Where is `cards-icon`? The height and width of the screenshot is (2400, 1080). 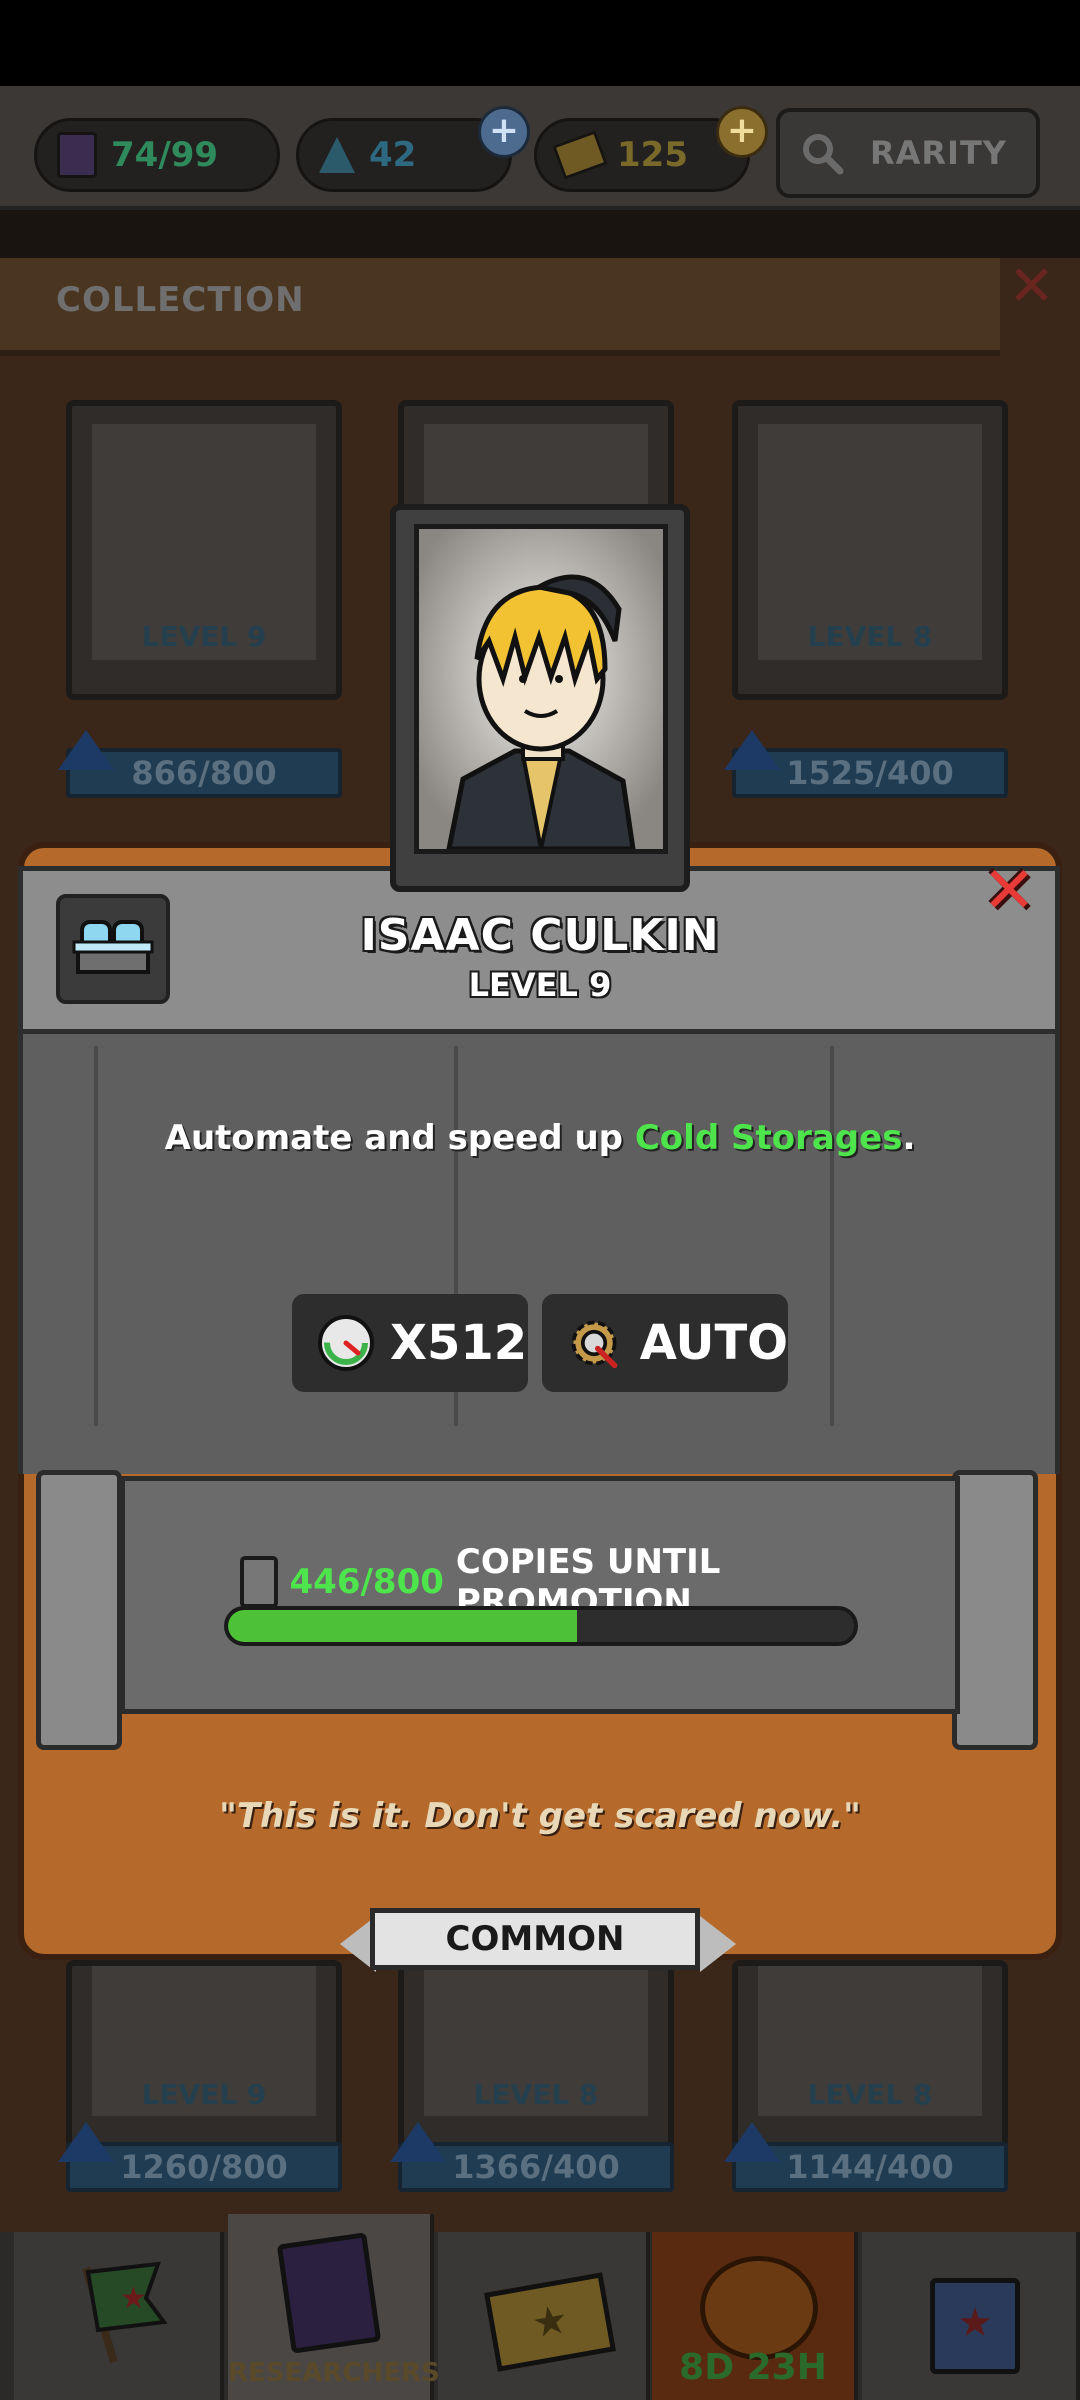
cards-icon is located at coordinates (329, 2293).